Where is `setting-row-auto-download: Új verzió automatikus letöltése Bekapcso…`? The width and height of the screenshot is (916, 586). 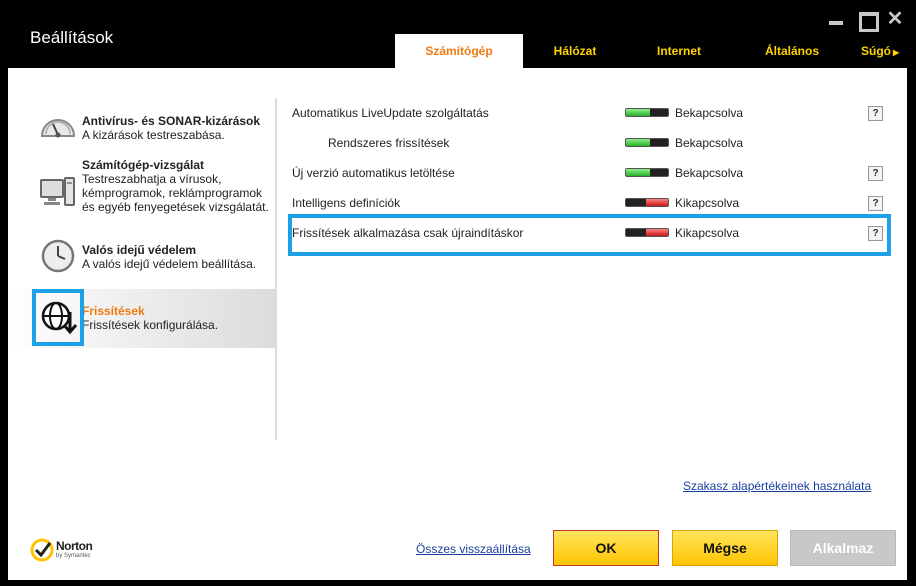 setting-row-auto-download: Új verzió automatikus letöltése Bekapcso… is located at coordinates (592, 173).